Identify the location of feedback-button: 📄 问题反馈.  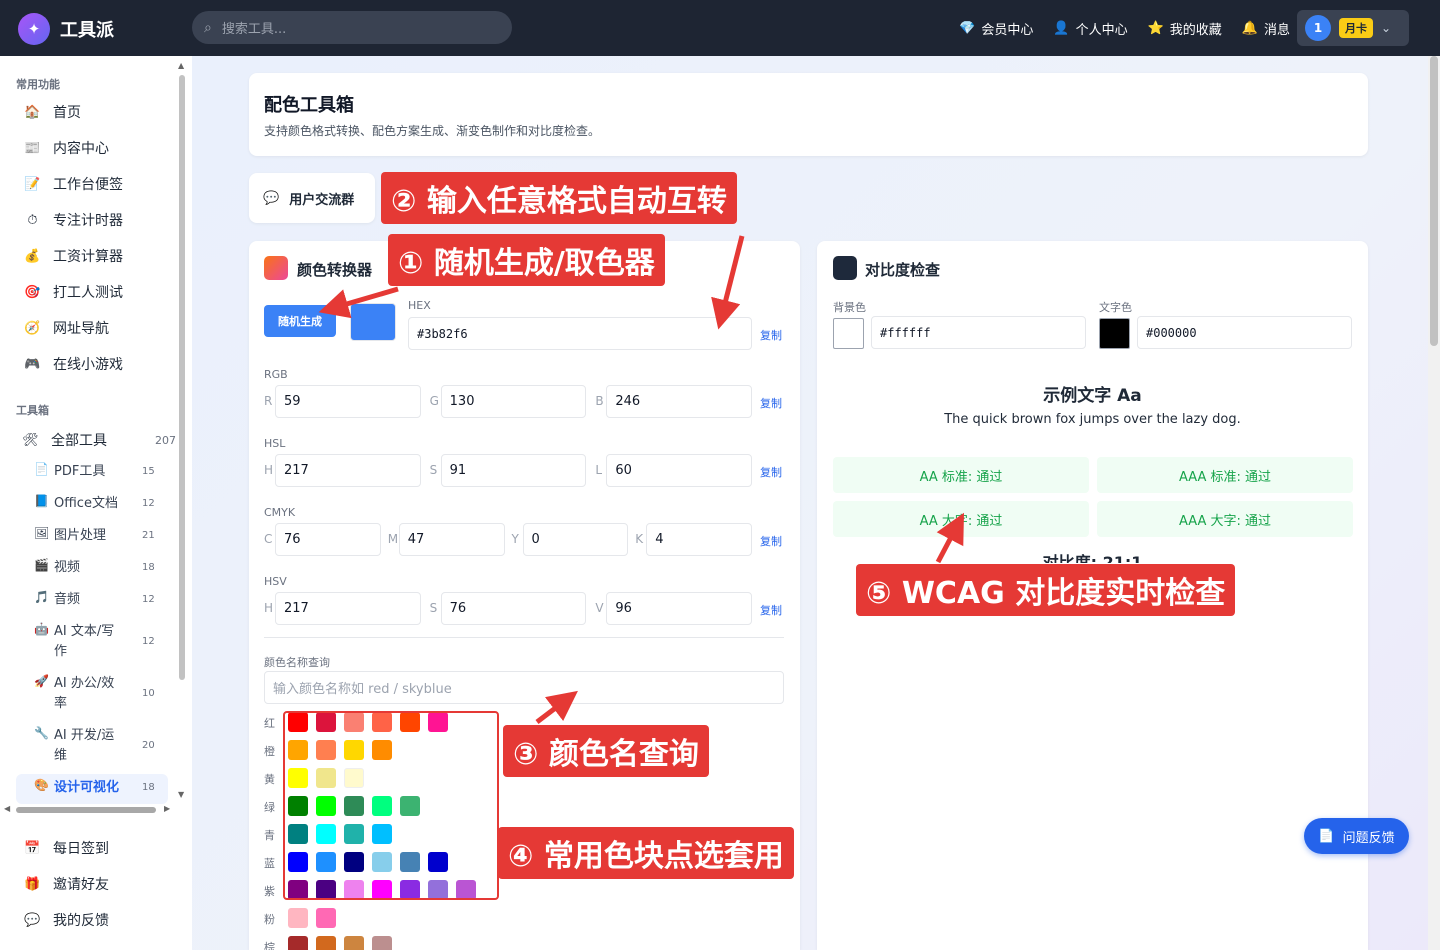
(1356, 836).